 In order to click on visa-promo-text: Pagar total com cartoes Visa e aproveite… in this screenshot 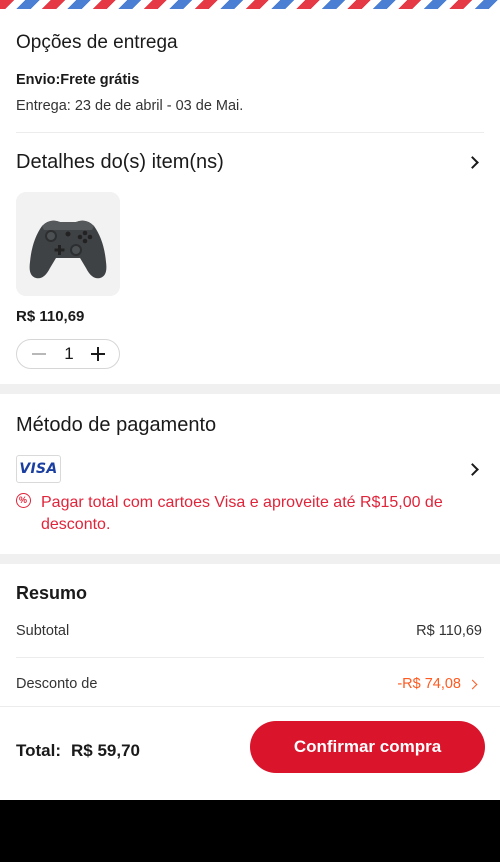, I will do `click(242, 513)`.